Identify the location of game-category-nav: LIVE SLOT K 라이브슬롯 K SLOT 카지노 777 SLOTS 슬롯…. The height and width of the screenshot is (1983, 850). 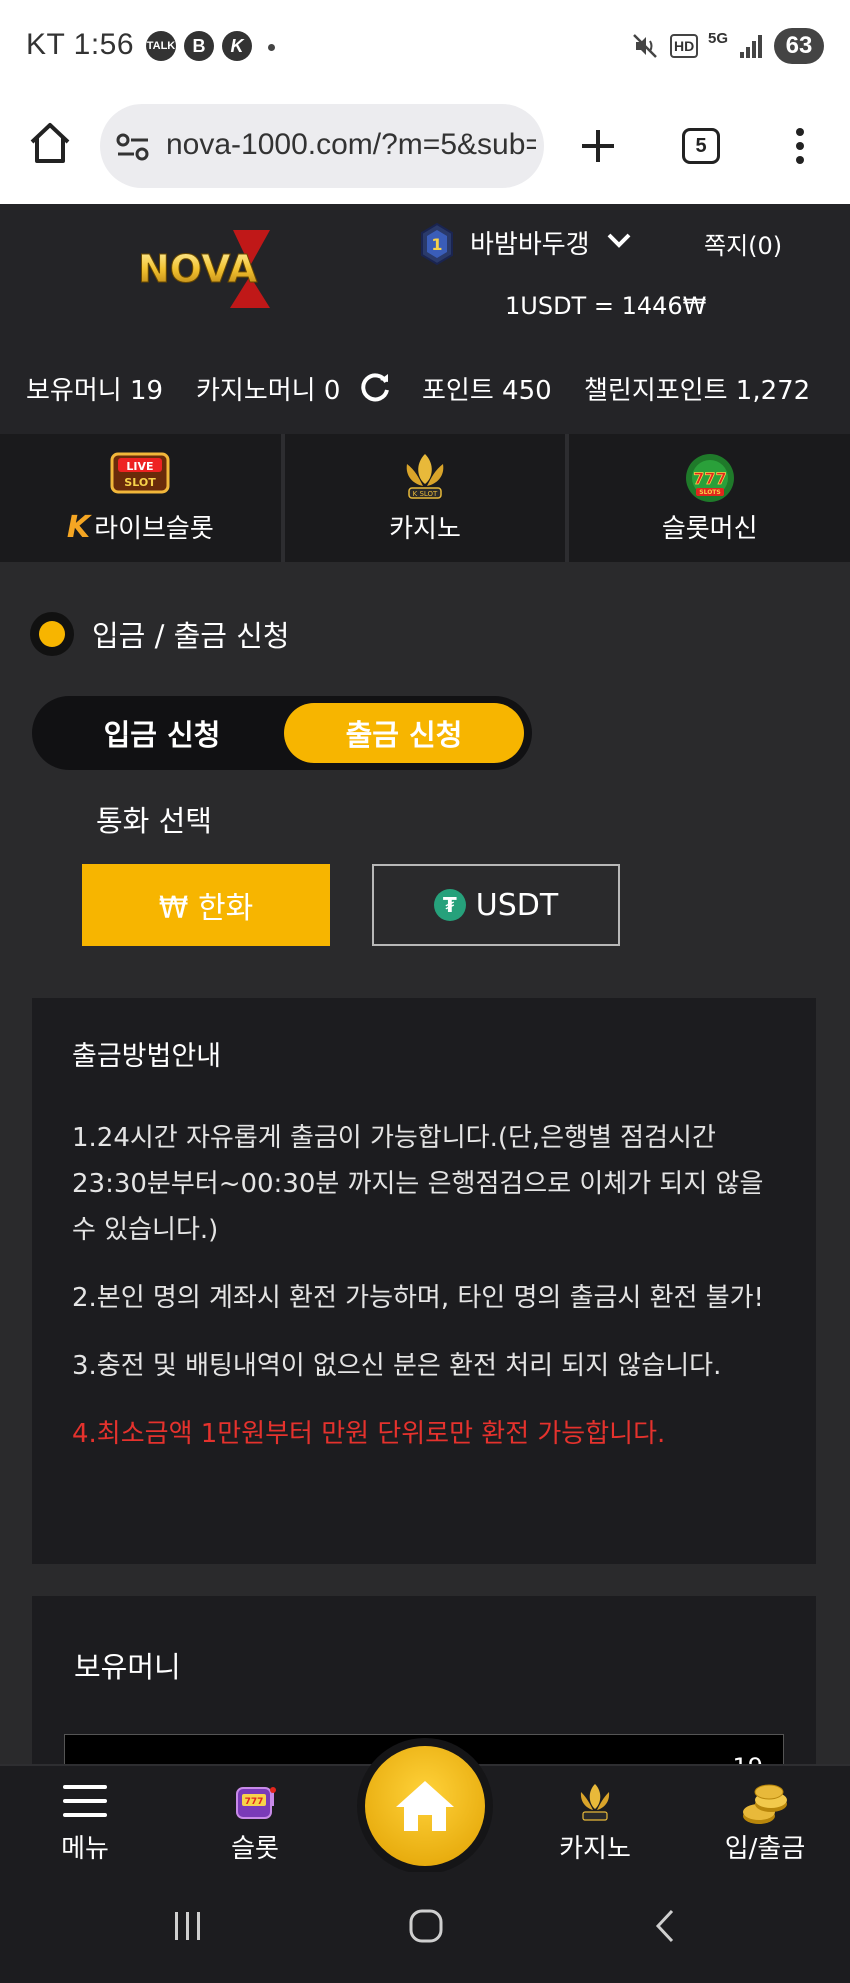
(425, 498).